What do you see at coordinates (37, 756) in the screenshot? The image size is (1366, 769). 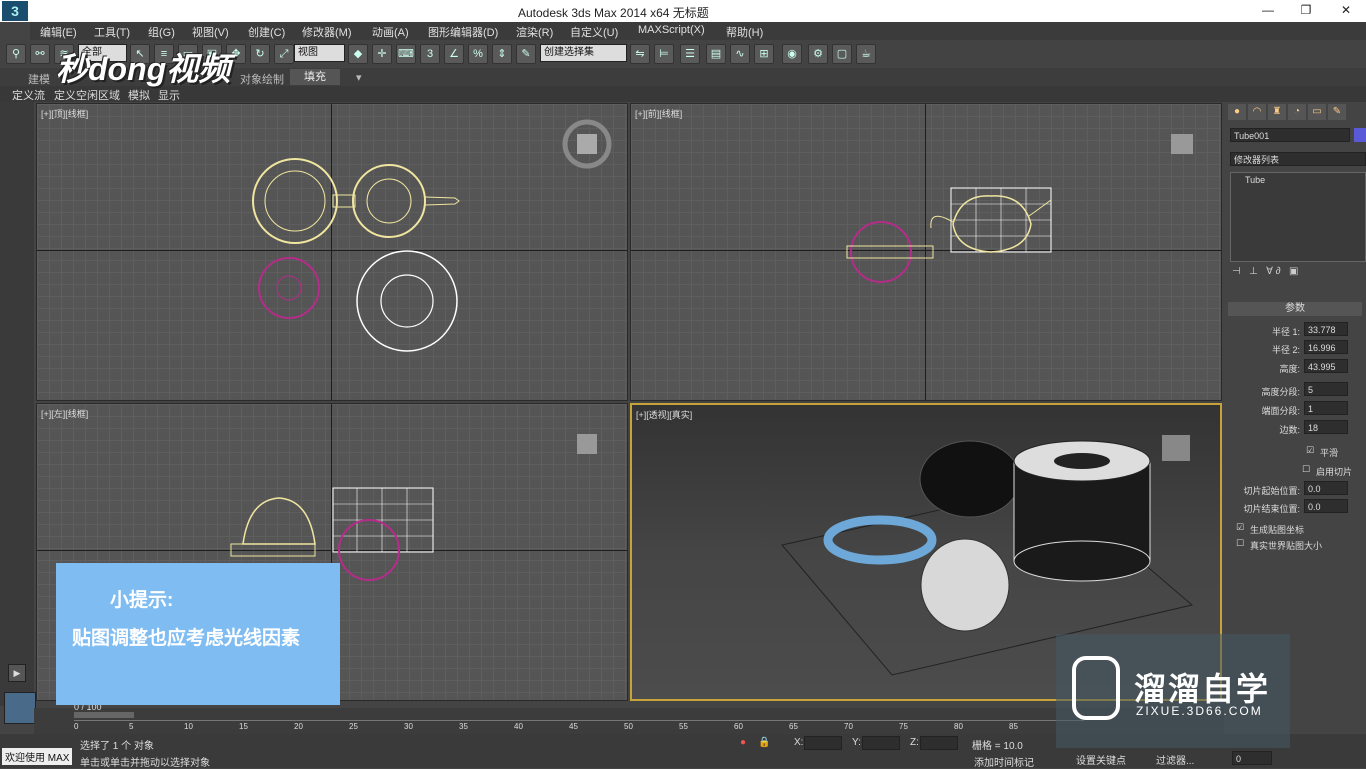 I see `maxscript-listener: 欢迎使用 MAX` at bounding box center [37, 756].